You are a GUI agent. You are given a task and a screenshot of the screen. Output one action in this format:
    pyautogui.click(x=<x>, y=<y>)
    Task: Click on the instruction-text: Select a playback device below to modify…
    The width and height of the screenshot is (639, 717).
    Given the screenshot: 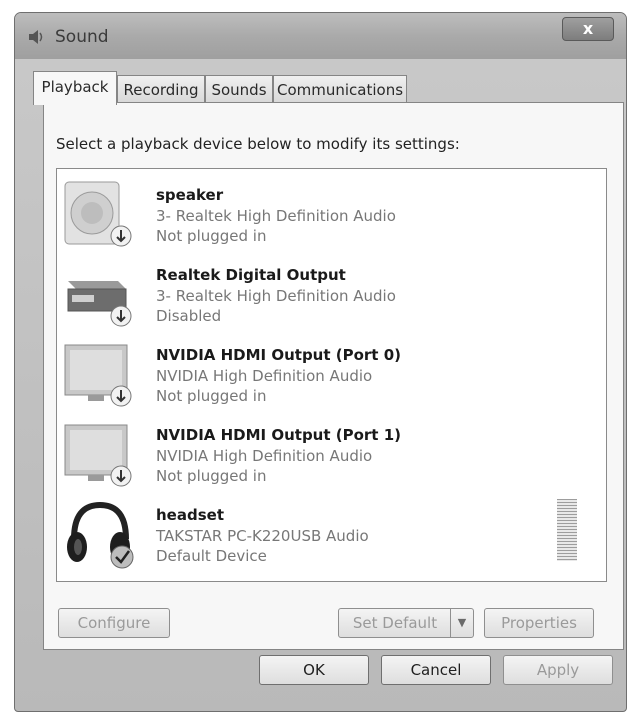 What is the action you would take?
    pyautogui.click(x=258, y=144)
    